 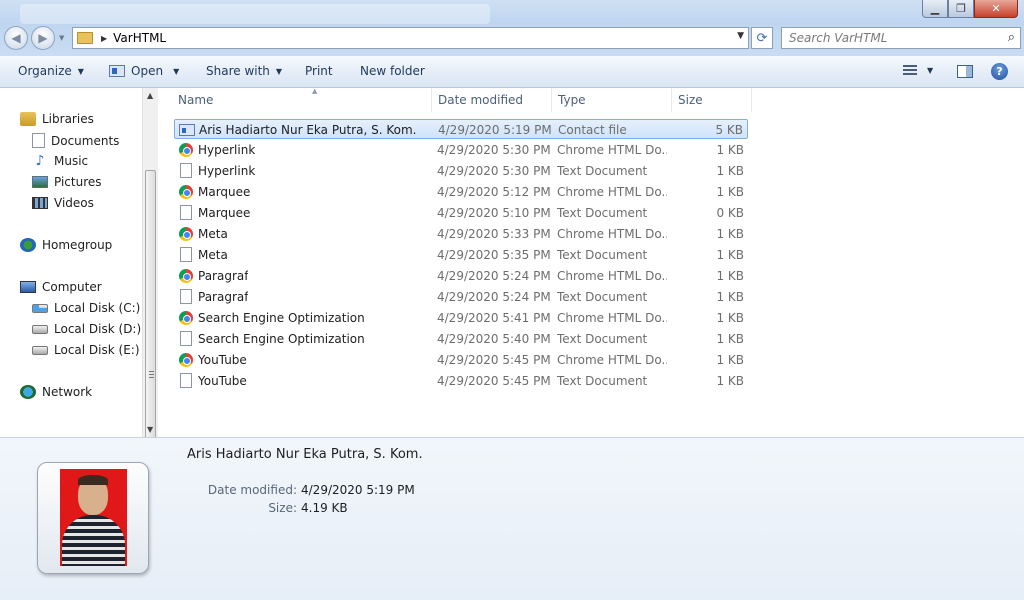 What do you see at coordinates (244, 71) in the screenshot?
I see `share-with-button: Share with ▼` at bounding box center [244, 71].